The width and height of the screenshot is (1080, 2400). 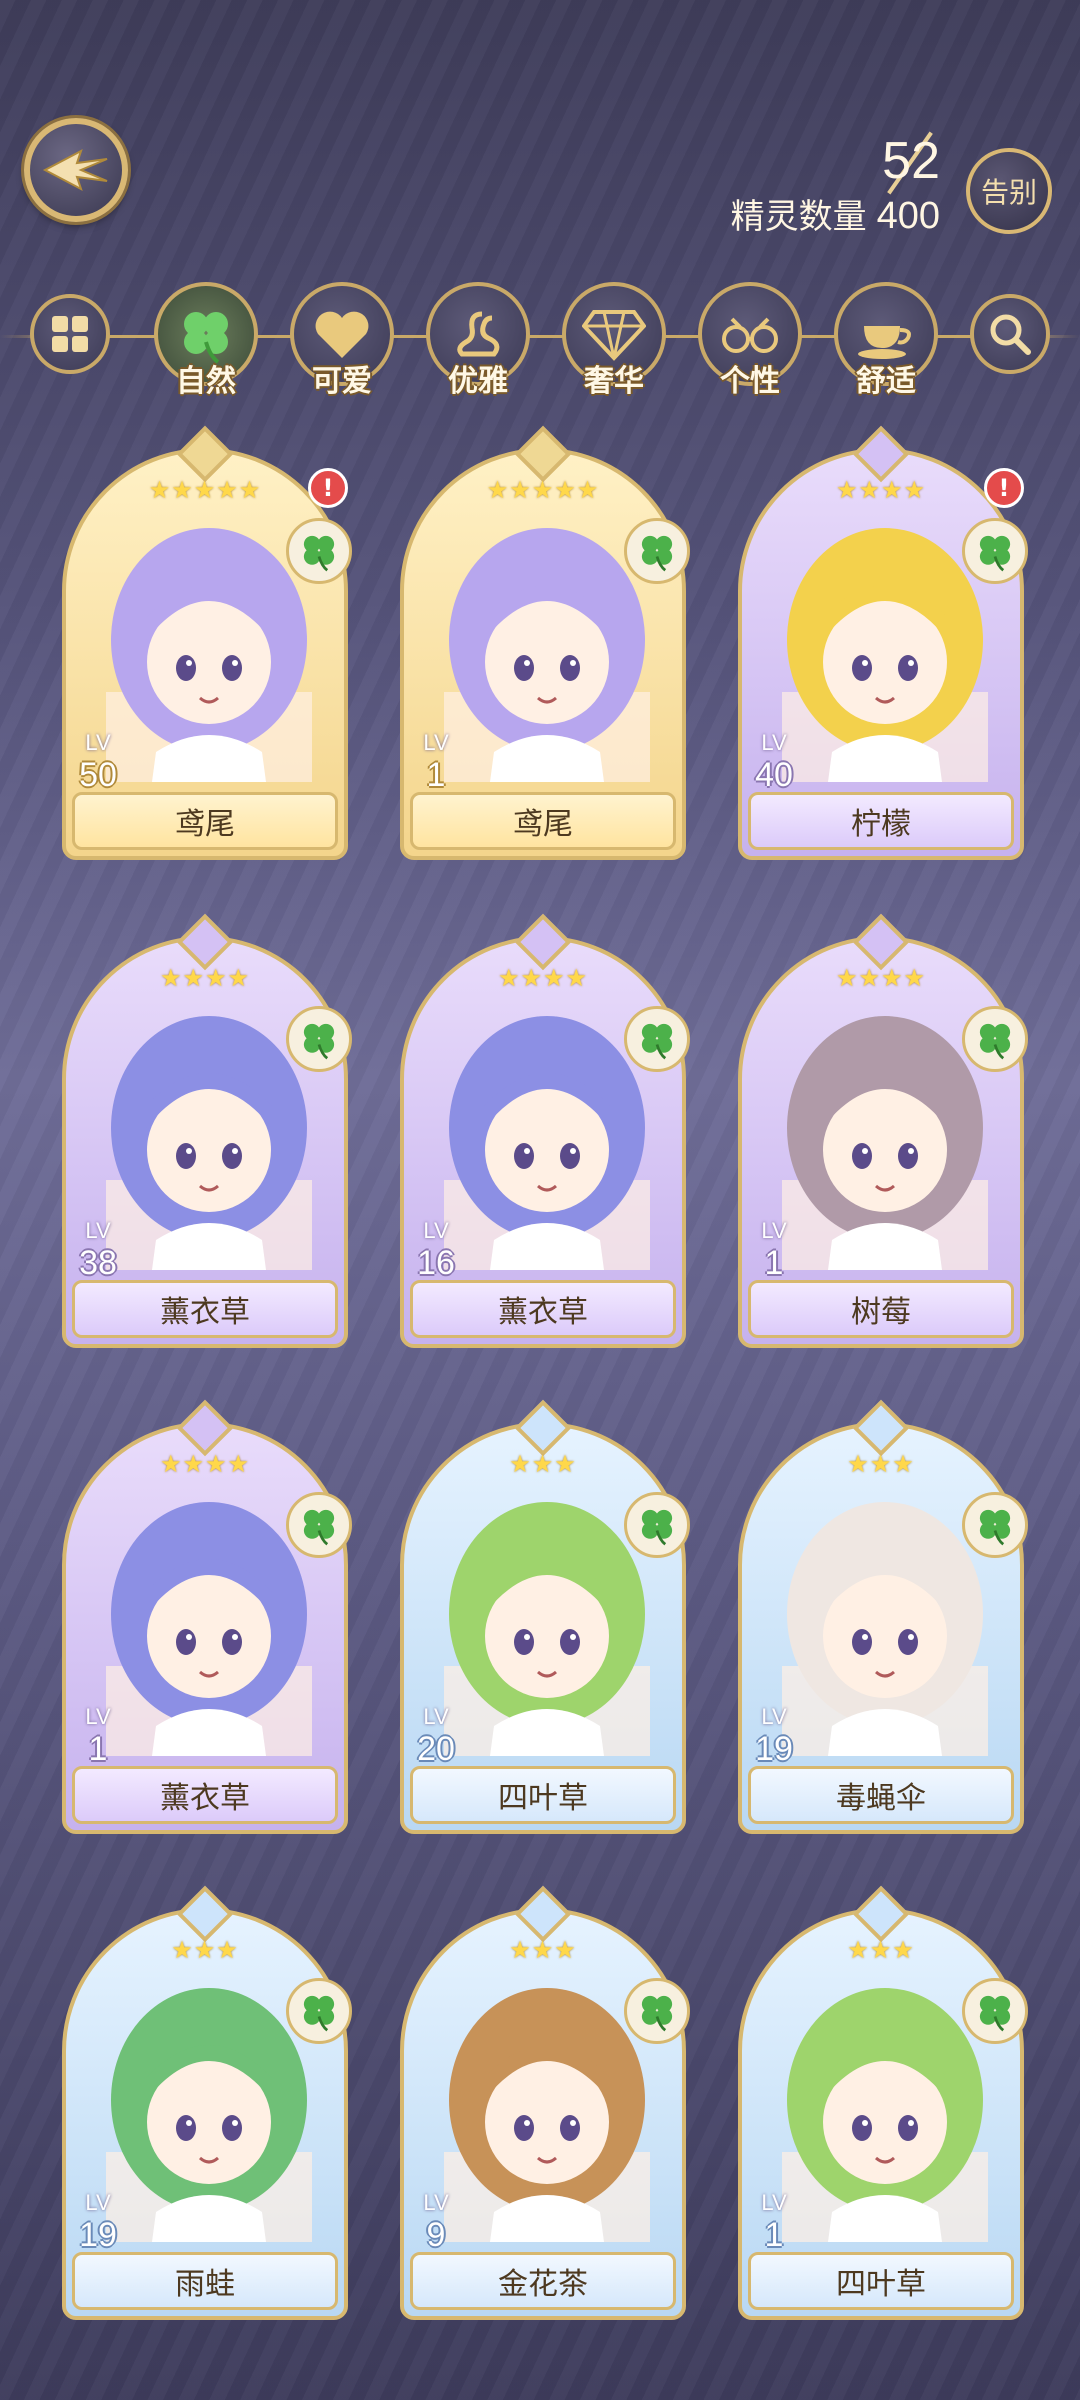 I want to click on sprite-card: 四叶草 ★★★ LV 1, so click(x=883, y=2102).